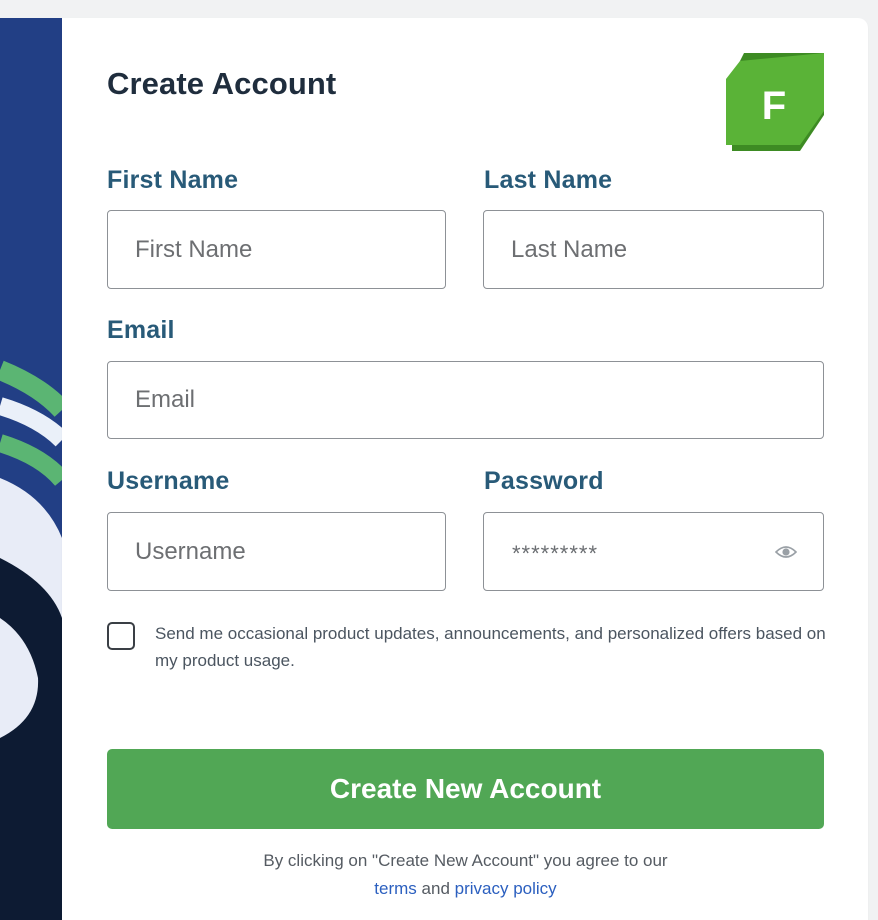 This screenshot has height=920, width=878. I want to click on email-field, so click(465, 400).